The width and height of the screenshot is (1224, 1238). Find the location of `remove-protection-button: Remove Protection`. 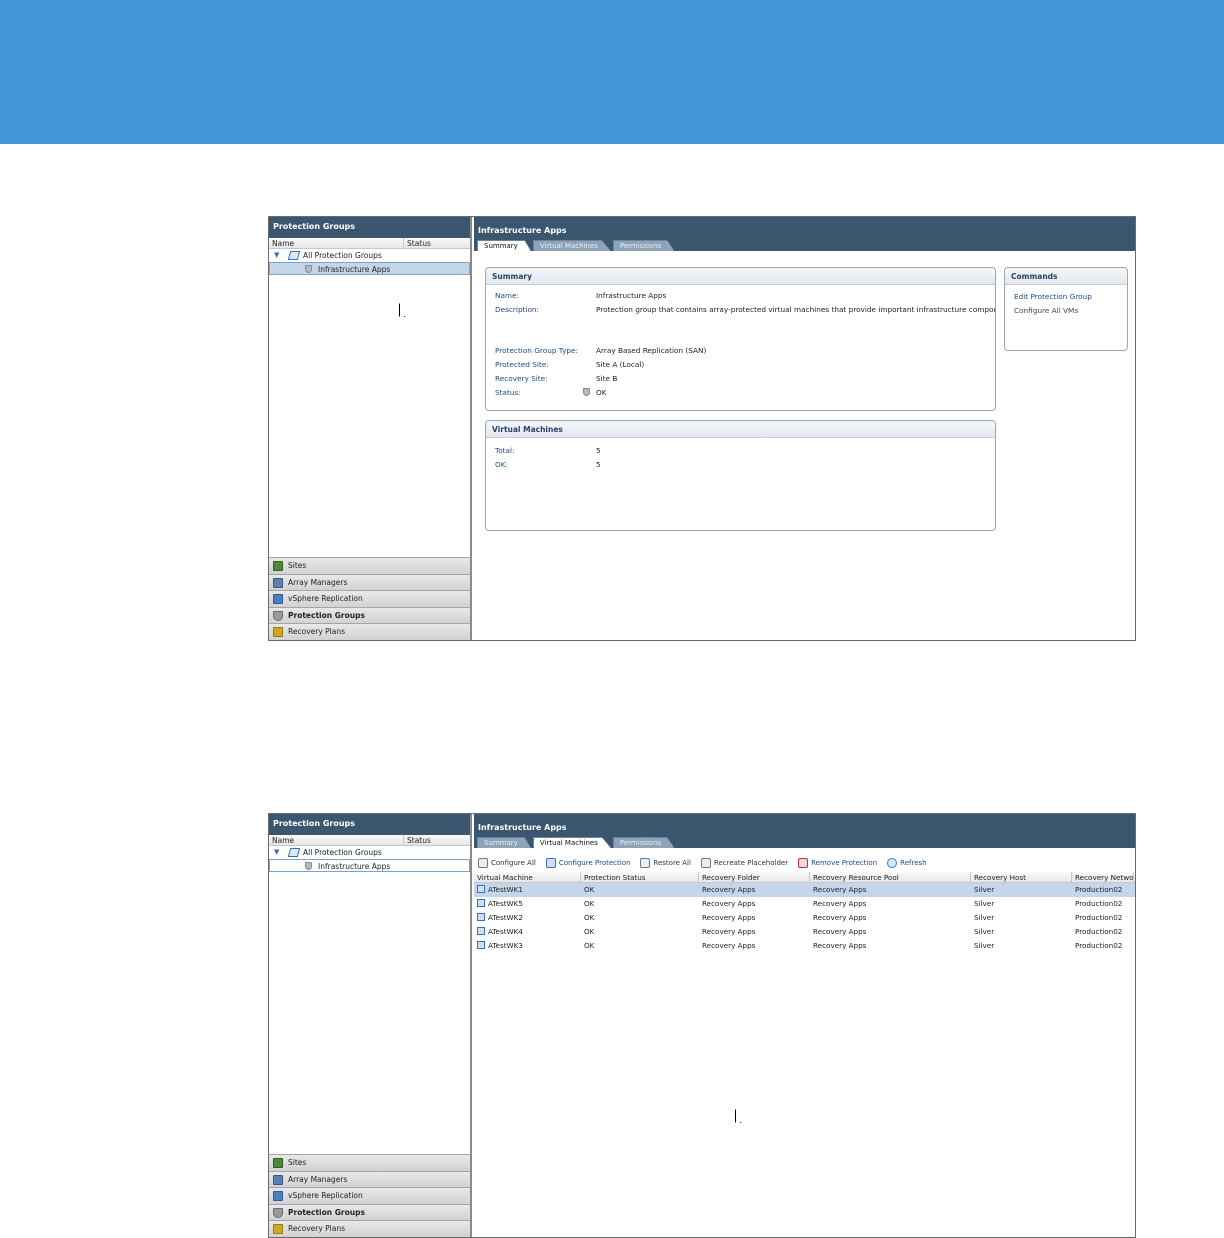

remove-protection-button: Remove Protection is located at coordinates (837, 863).